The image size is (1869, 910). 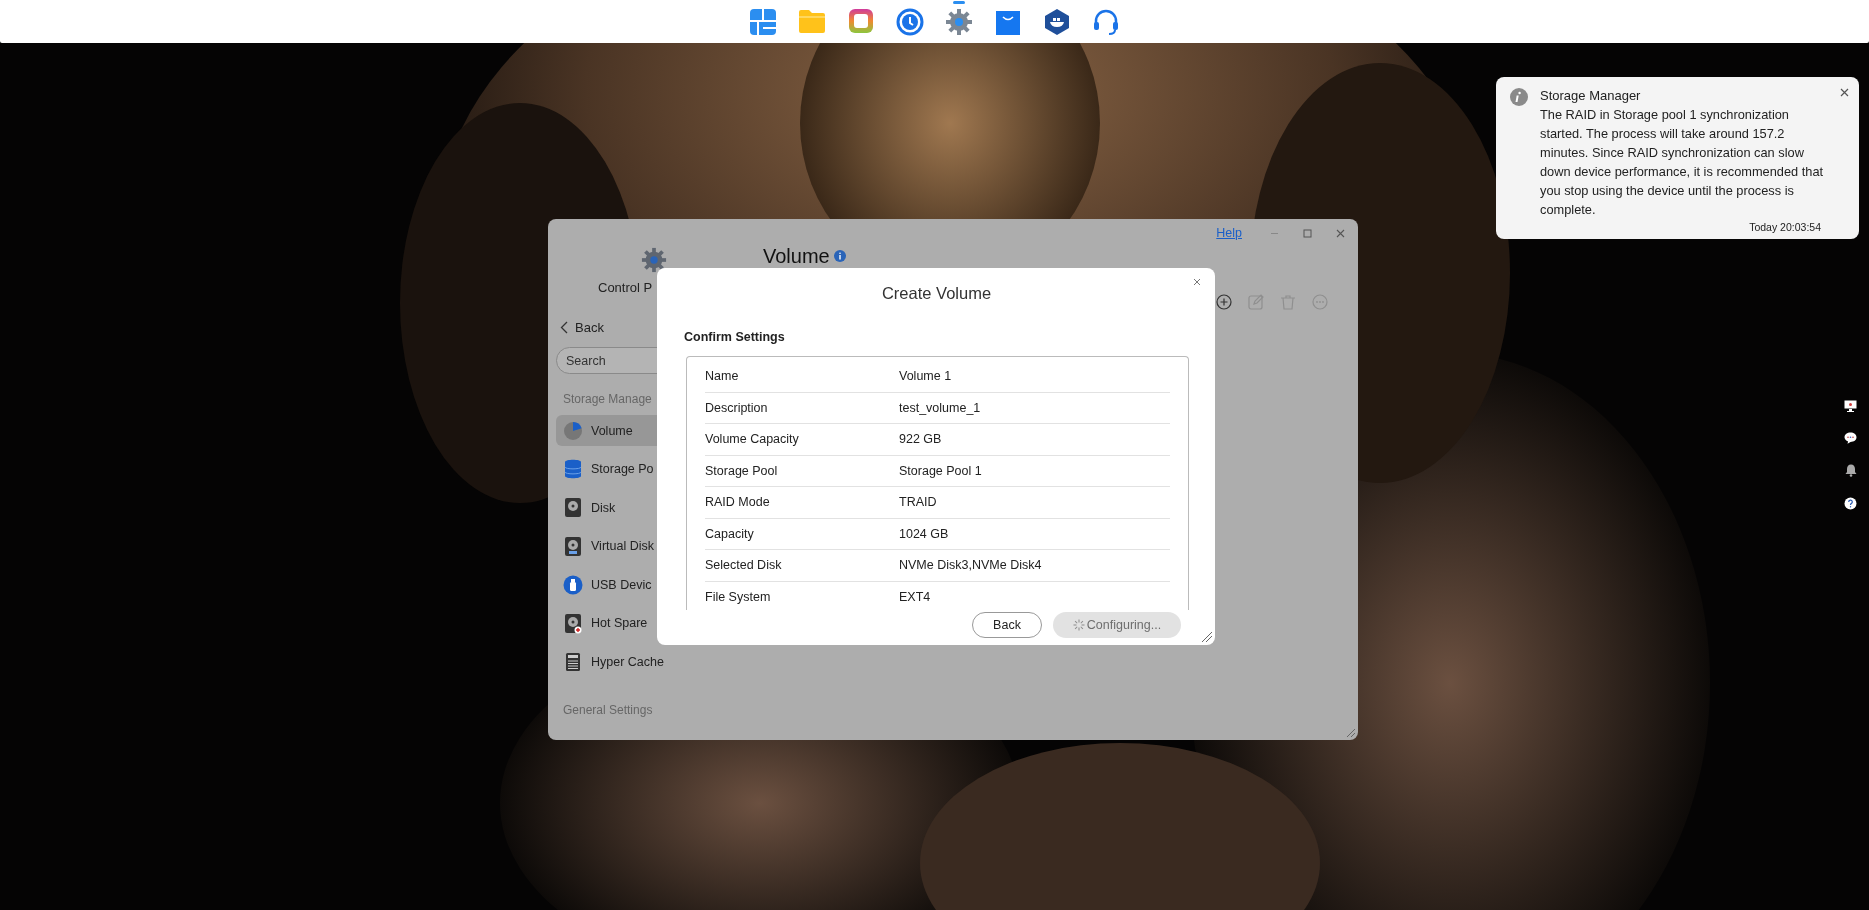 I want to click on database-icon, so click(x=573, y=469).